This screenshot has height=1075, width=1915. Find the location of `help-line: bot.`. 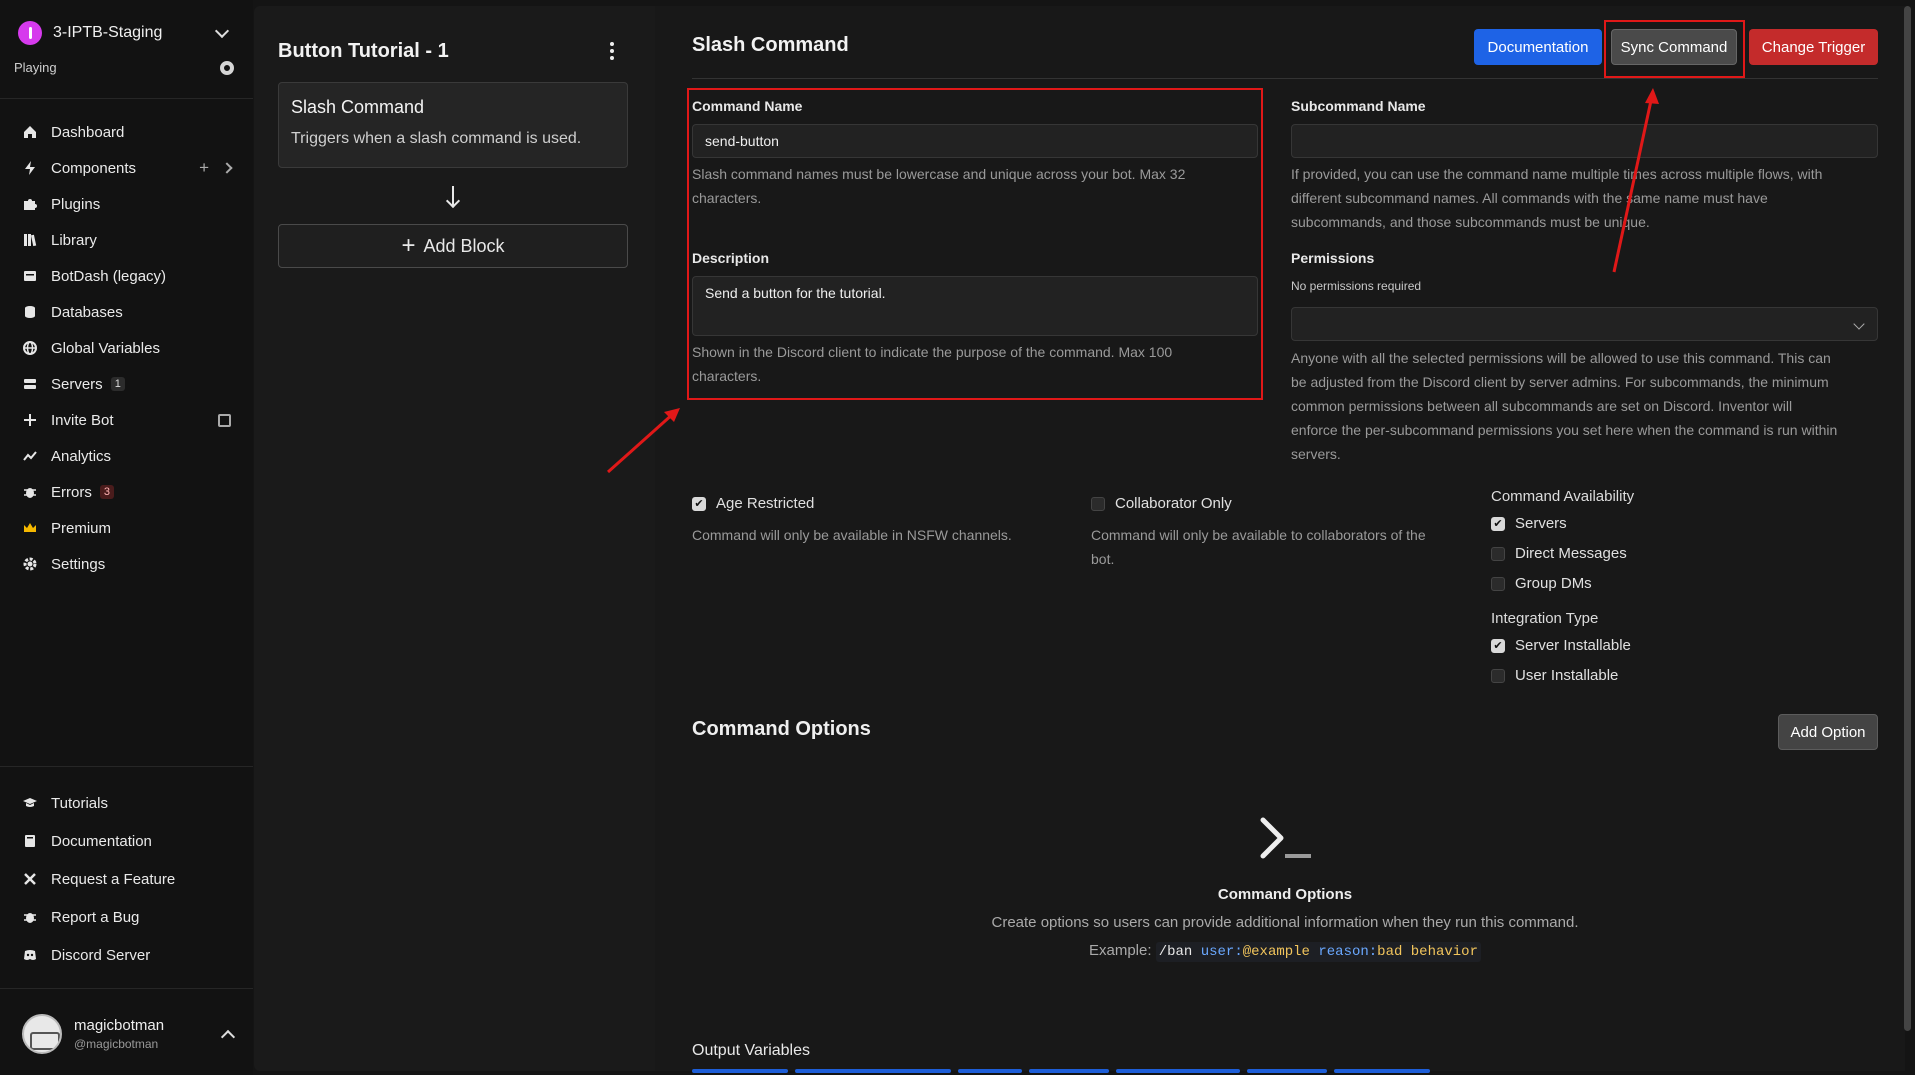

help-line: bot. is located at coordinates (1103, 559).